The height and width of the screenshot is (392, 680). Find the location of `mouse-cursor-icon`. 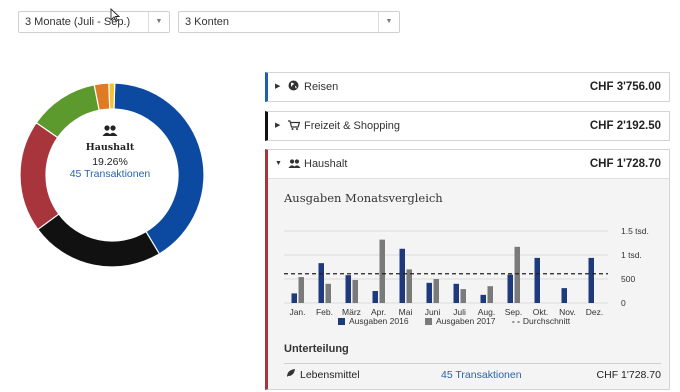

mouse-cursor-icon is located at coordinates (115, 15).